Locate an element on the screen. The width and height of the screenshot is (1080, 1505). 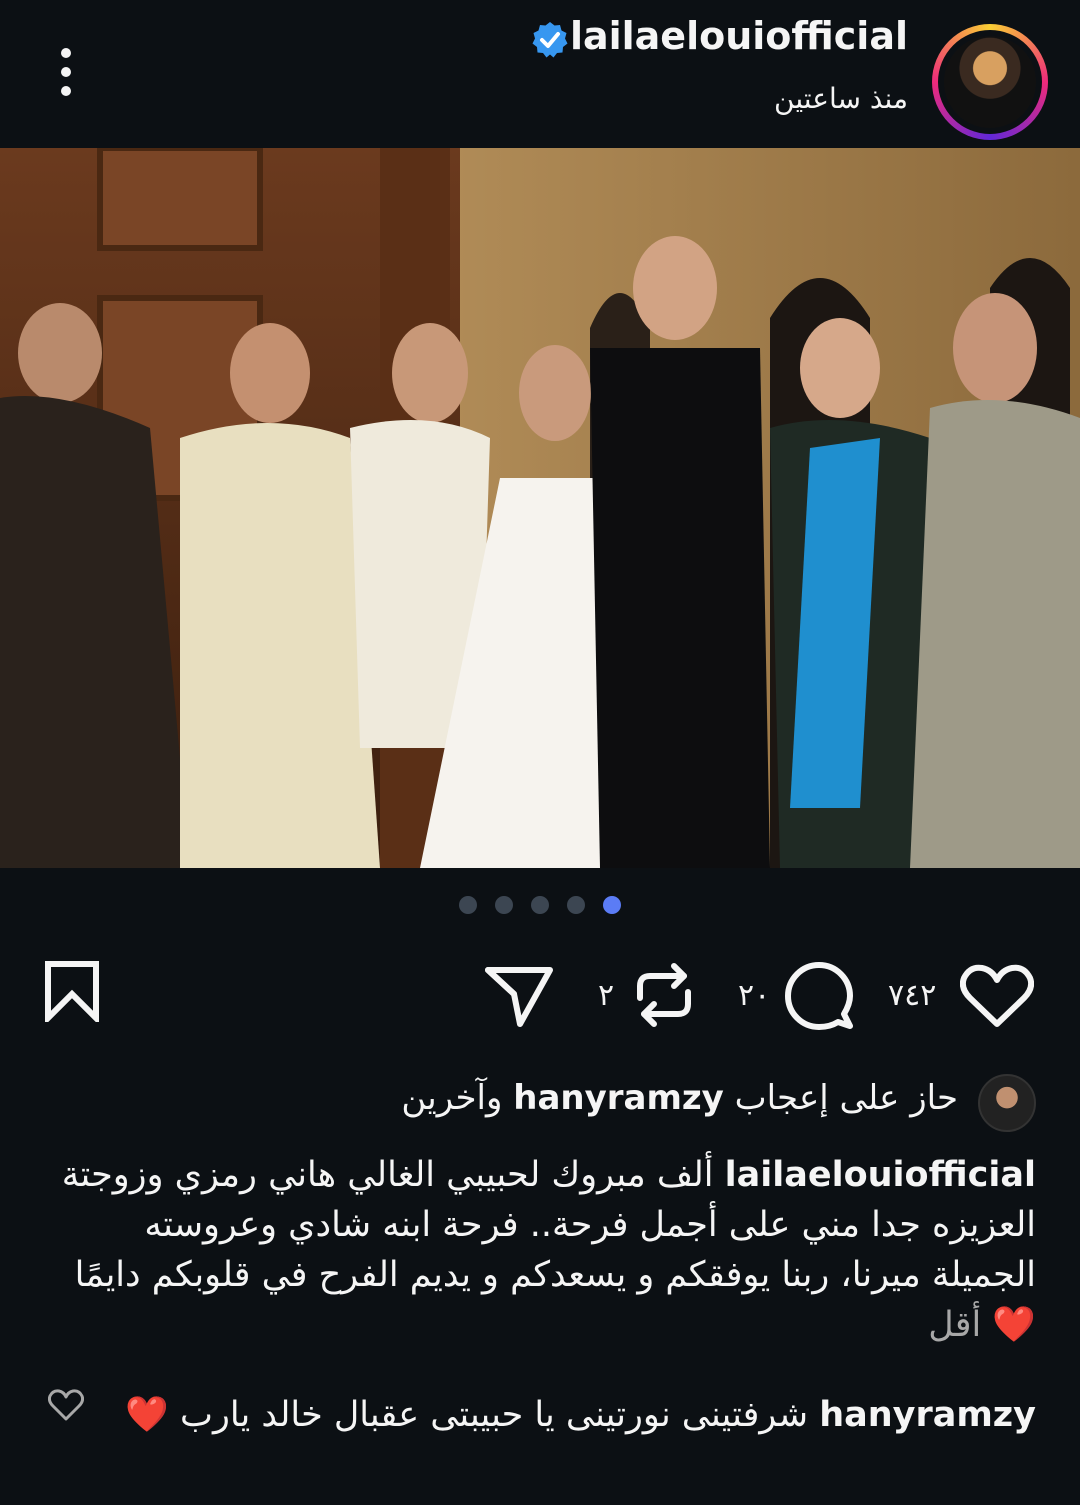
repost-icon is located at coordinates (664, 995).